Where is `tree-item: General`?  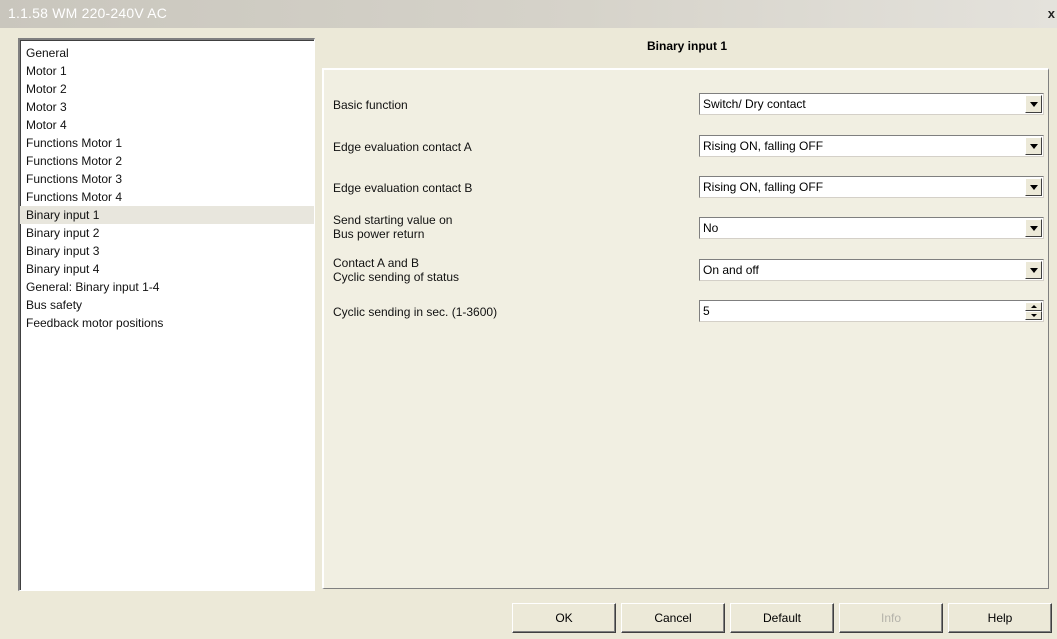
tree-item: General is located at coordinates (167, 53).